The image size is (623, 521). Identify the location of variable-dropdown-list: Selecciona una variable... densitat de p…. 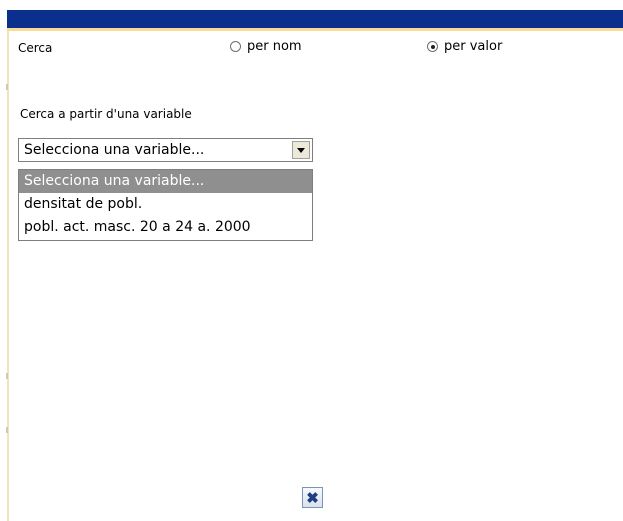
(165, 205).